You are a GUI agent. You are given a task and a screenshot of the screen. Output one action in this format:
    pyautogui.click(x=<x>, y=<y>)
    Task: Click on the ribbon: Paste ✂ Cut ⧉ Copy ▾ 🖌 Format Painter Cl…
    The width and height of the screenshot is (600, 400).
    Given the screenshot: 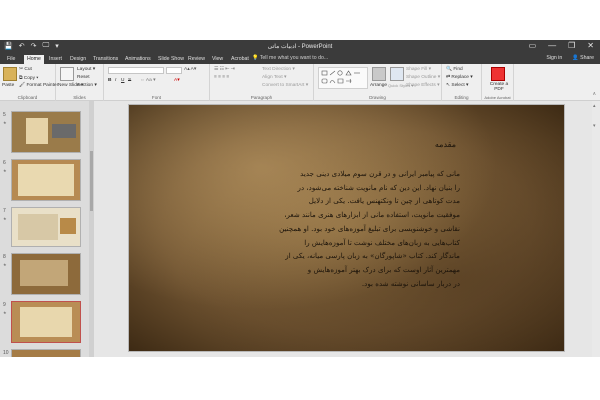 What is the action you would take?
    pyautogui.click(x=300, y=82)
    